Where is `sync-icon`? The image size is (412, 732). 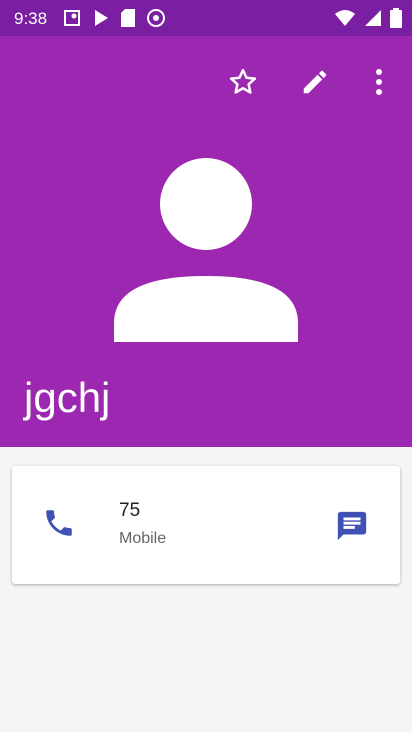
sync-icon is located at coordinates (156, 18).